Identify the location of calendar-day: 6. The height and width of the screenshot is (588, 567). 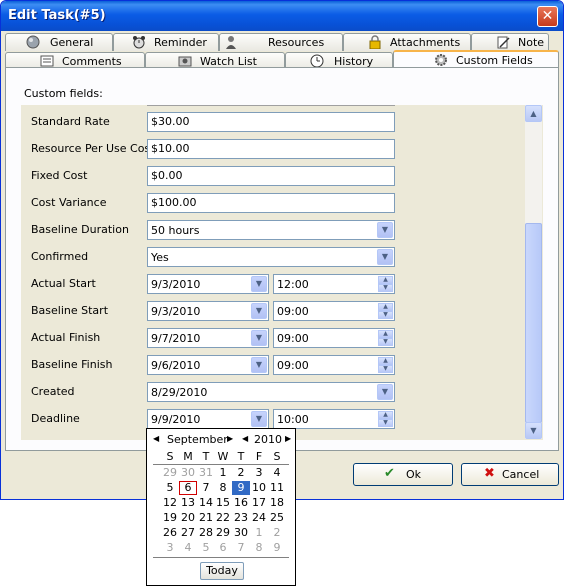
(223, 548).